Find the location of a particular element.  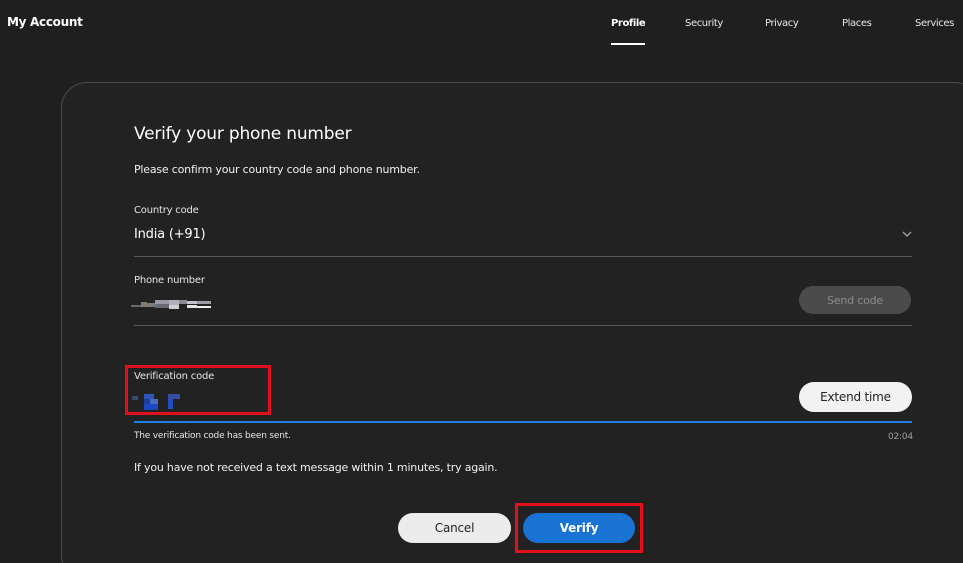

top-nav: Profile Security Privacy Places Services is located at coordinates (481, 33).